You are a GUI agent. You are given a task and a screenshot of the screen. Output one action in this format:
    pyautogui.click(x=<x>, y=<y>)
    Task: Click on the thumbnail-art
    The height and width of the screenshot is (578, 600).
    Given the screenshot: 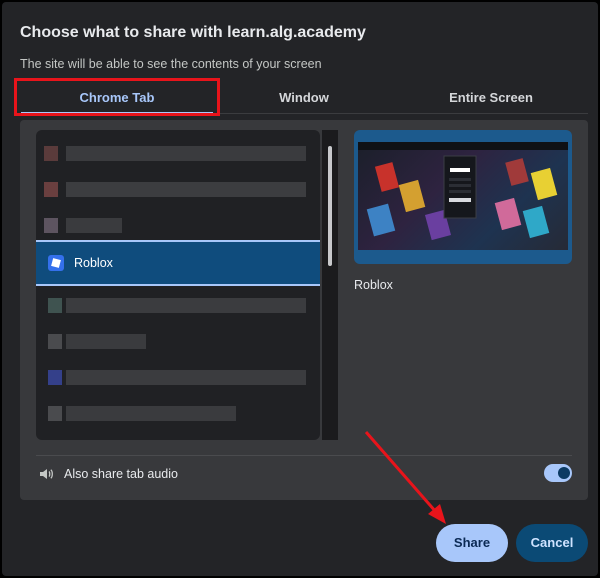 What is the action you would take?
    pyautogui.click(x=463, y=191)
    